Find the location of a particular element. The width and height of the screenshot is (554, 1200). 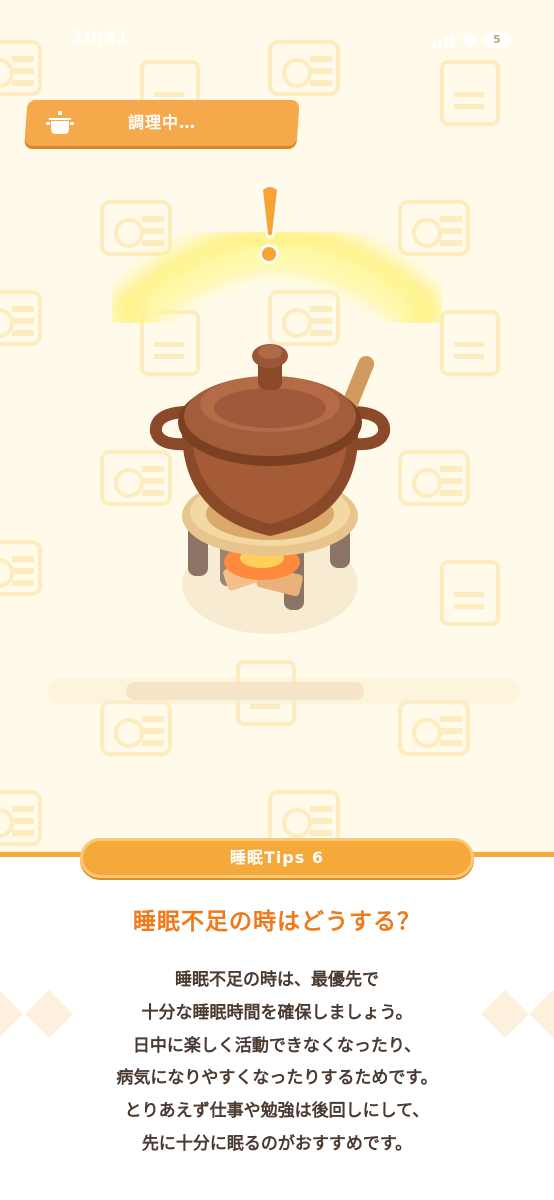

status-time: 10:41 is located at coordinates (100, 38).